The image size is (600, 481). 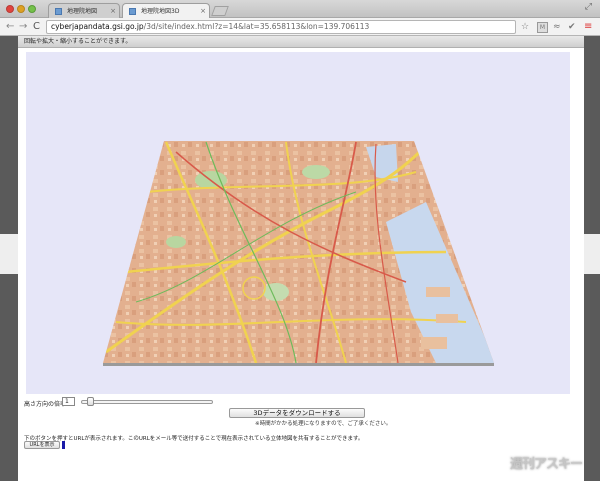 I want to click on show-url-button: URLを表示, so click(x=42, y=445).